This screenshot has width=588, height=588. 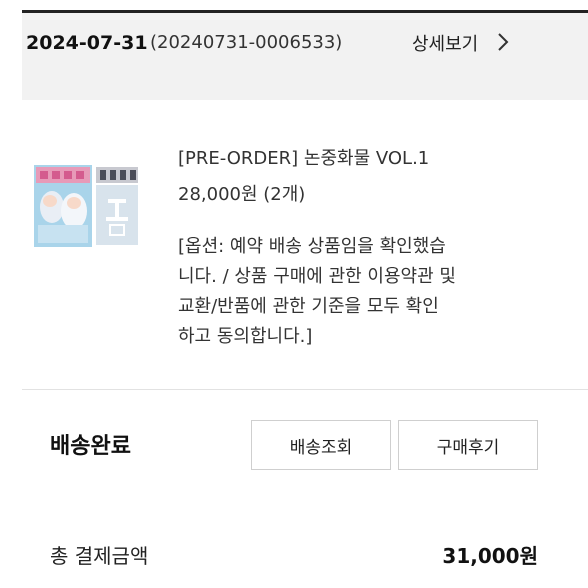 What do you see at coordinates (305, 389) in the screenshot?
I see `section-divider` at bounding box center [305, 389].